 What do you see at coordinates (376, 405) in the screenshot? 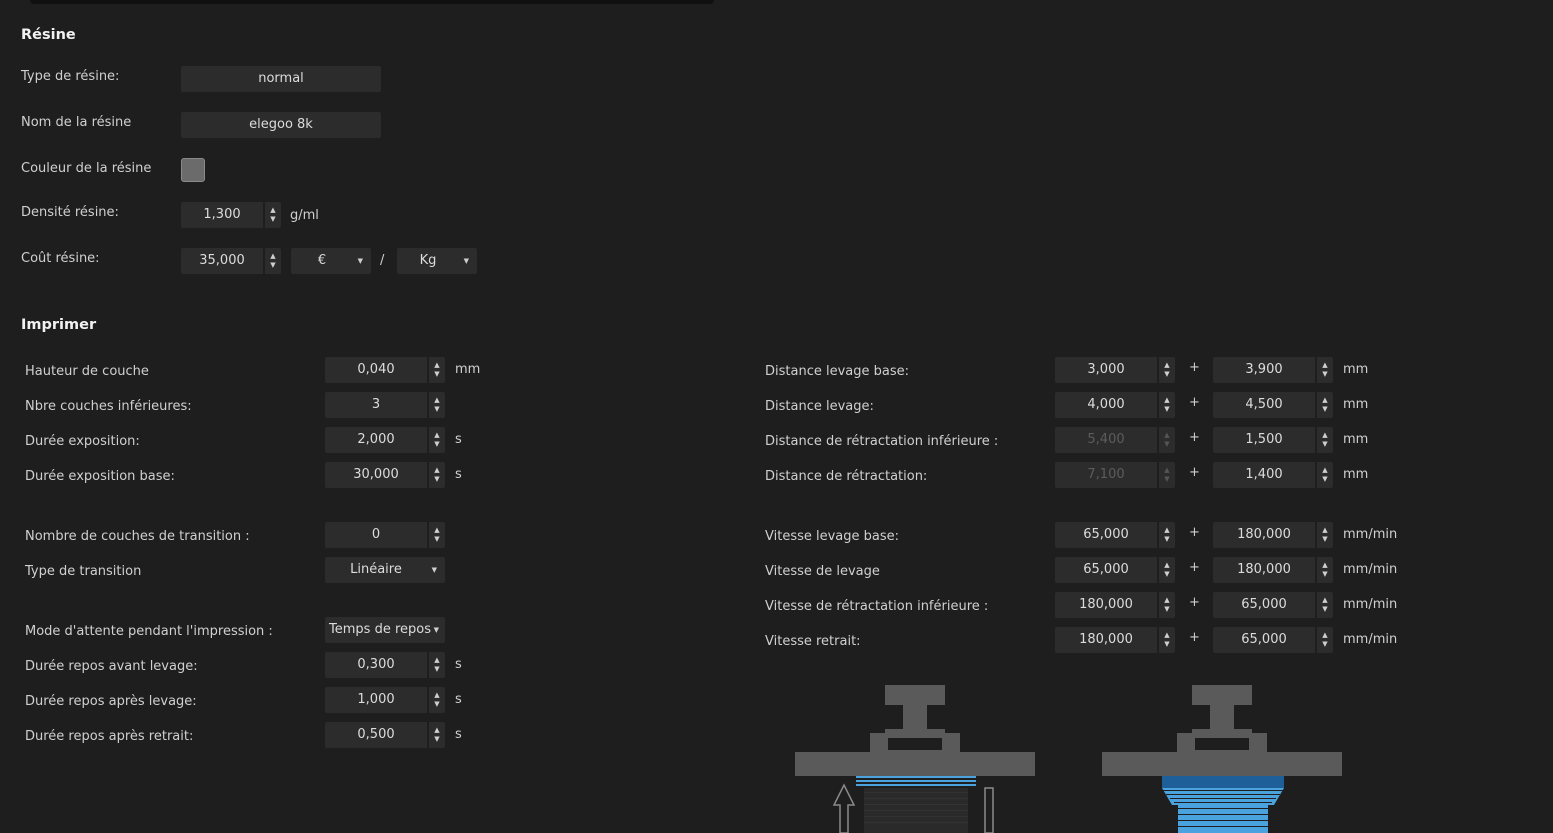
I see `spinbox-value: 3` at bounding box center [376, 405].